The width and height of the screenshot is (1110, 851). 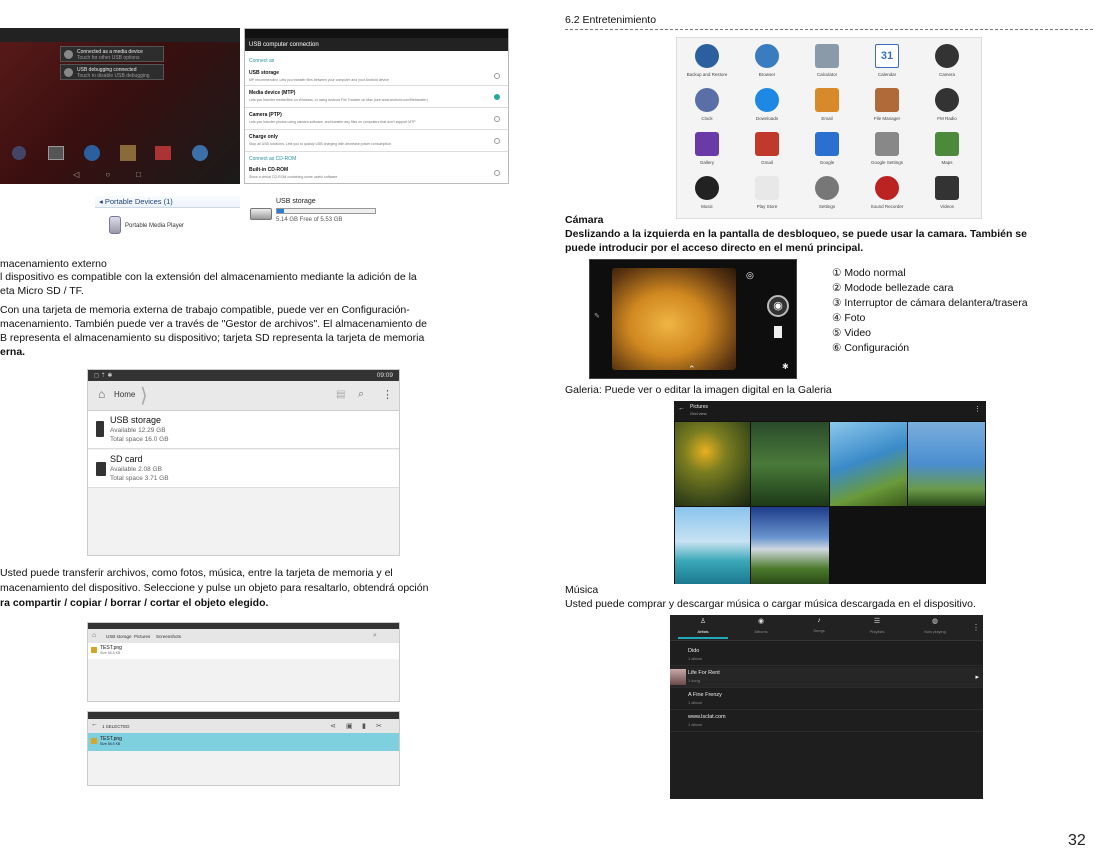 I want to click on camera-screenshot: ◎ ◉ ✱ ⌃ ✎, so click(x=693, y=319).